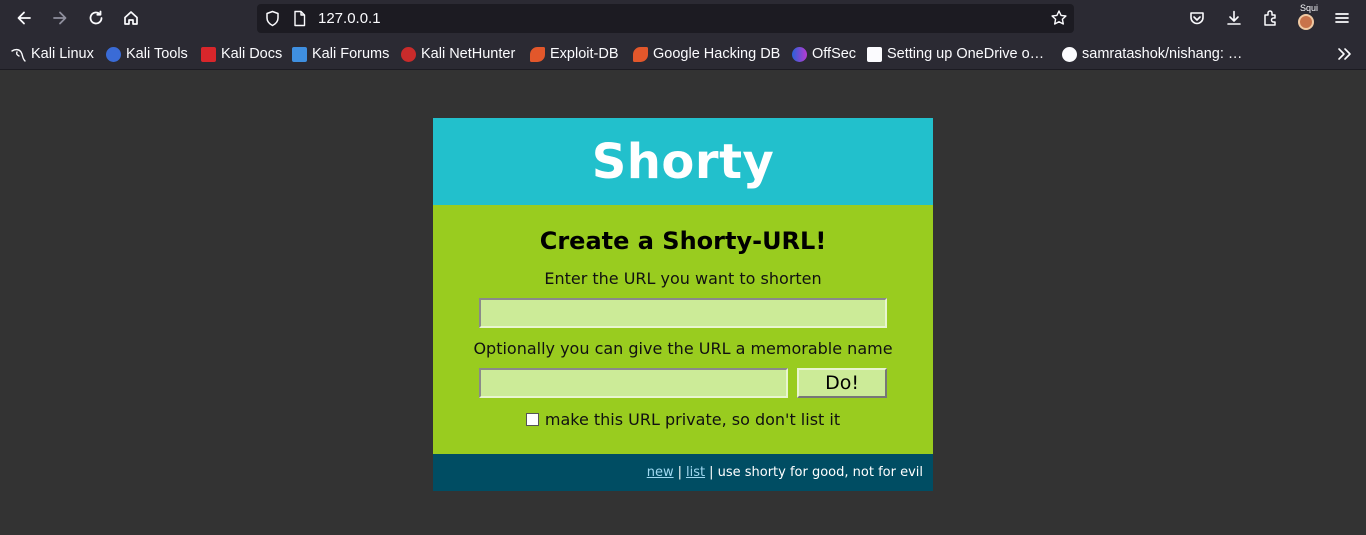 Image resolution: width=1366 pixels, height=535 pixels. I want to click on kali-forums-icon, so click(299, 54).